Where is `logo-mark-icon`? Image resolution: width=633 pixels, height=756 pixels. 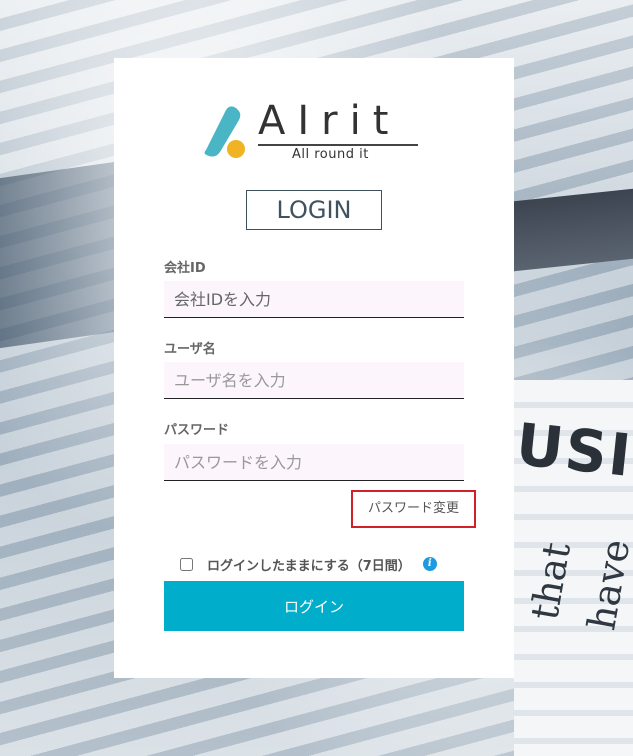
logo-mark-icon is located at coordinates (224, 132).